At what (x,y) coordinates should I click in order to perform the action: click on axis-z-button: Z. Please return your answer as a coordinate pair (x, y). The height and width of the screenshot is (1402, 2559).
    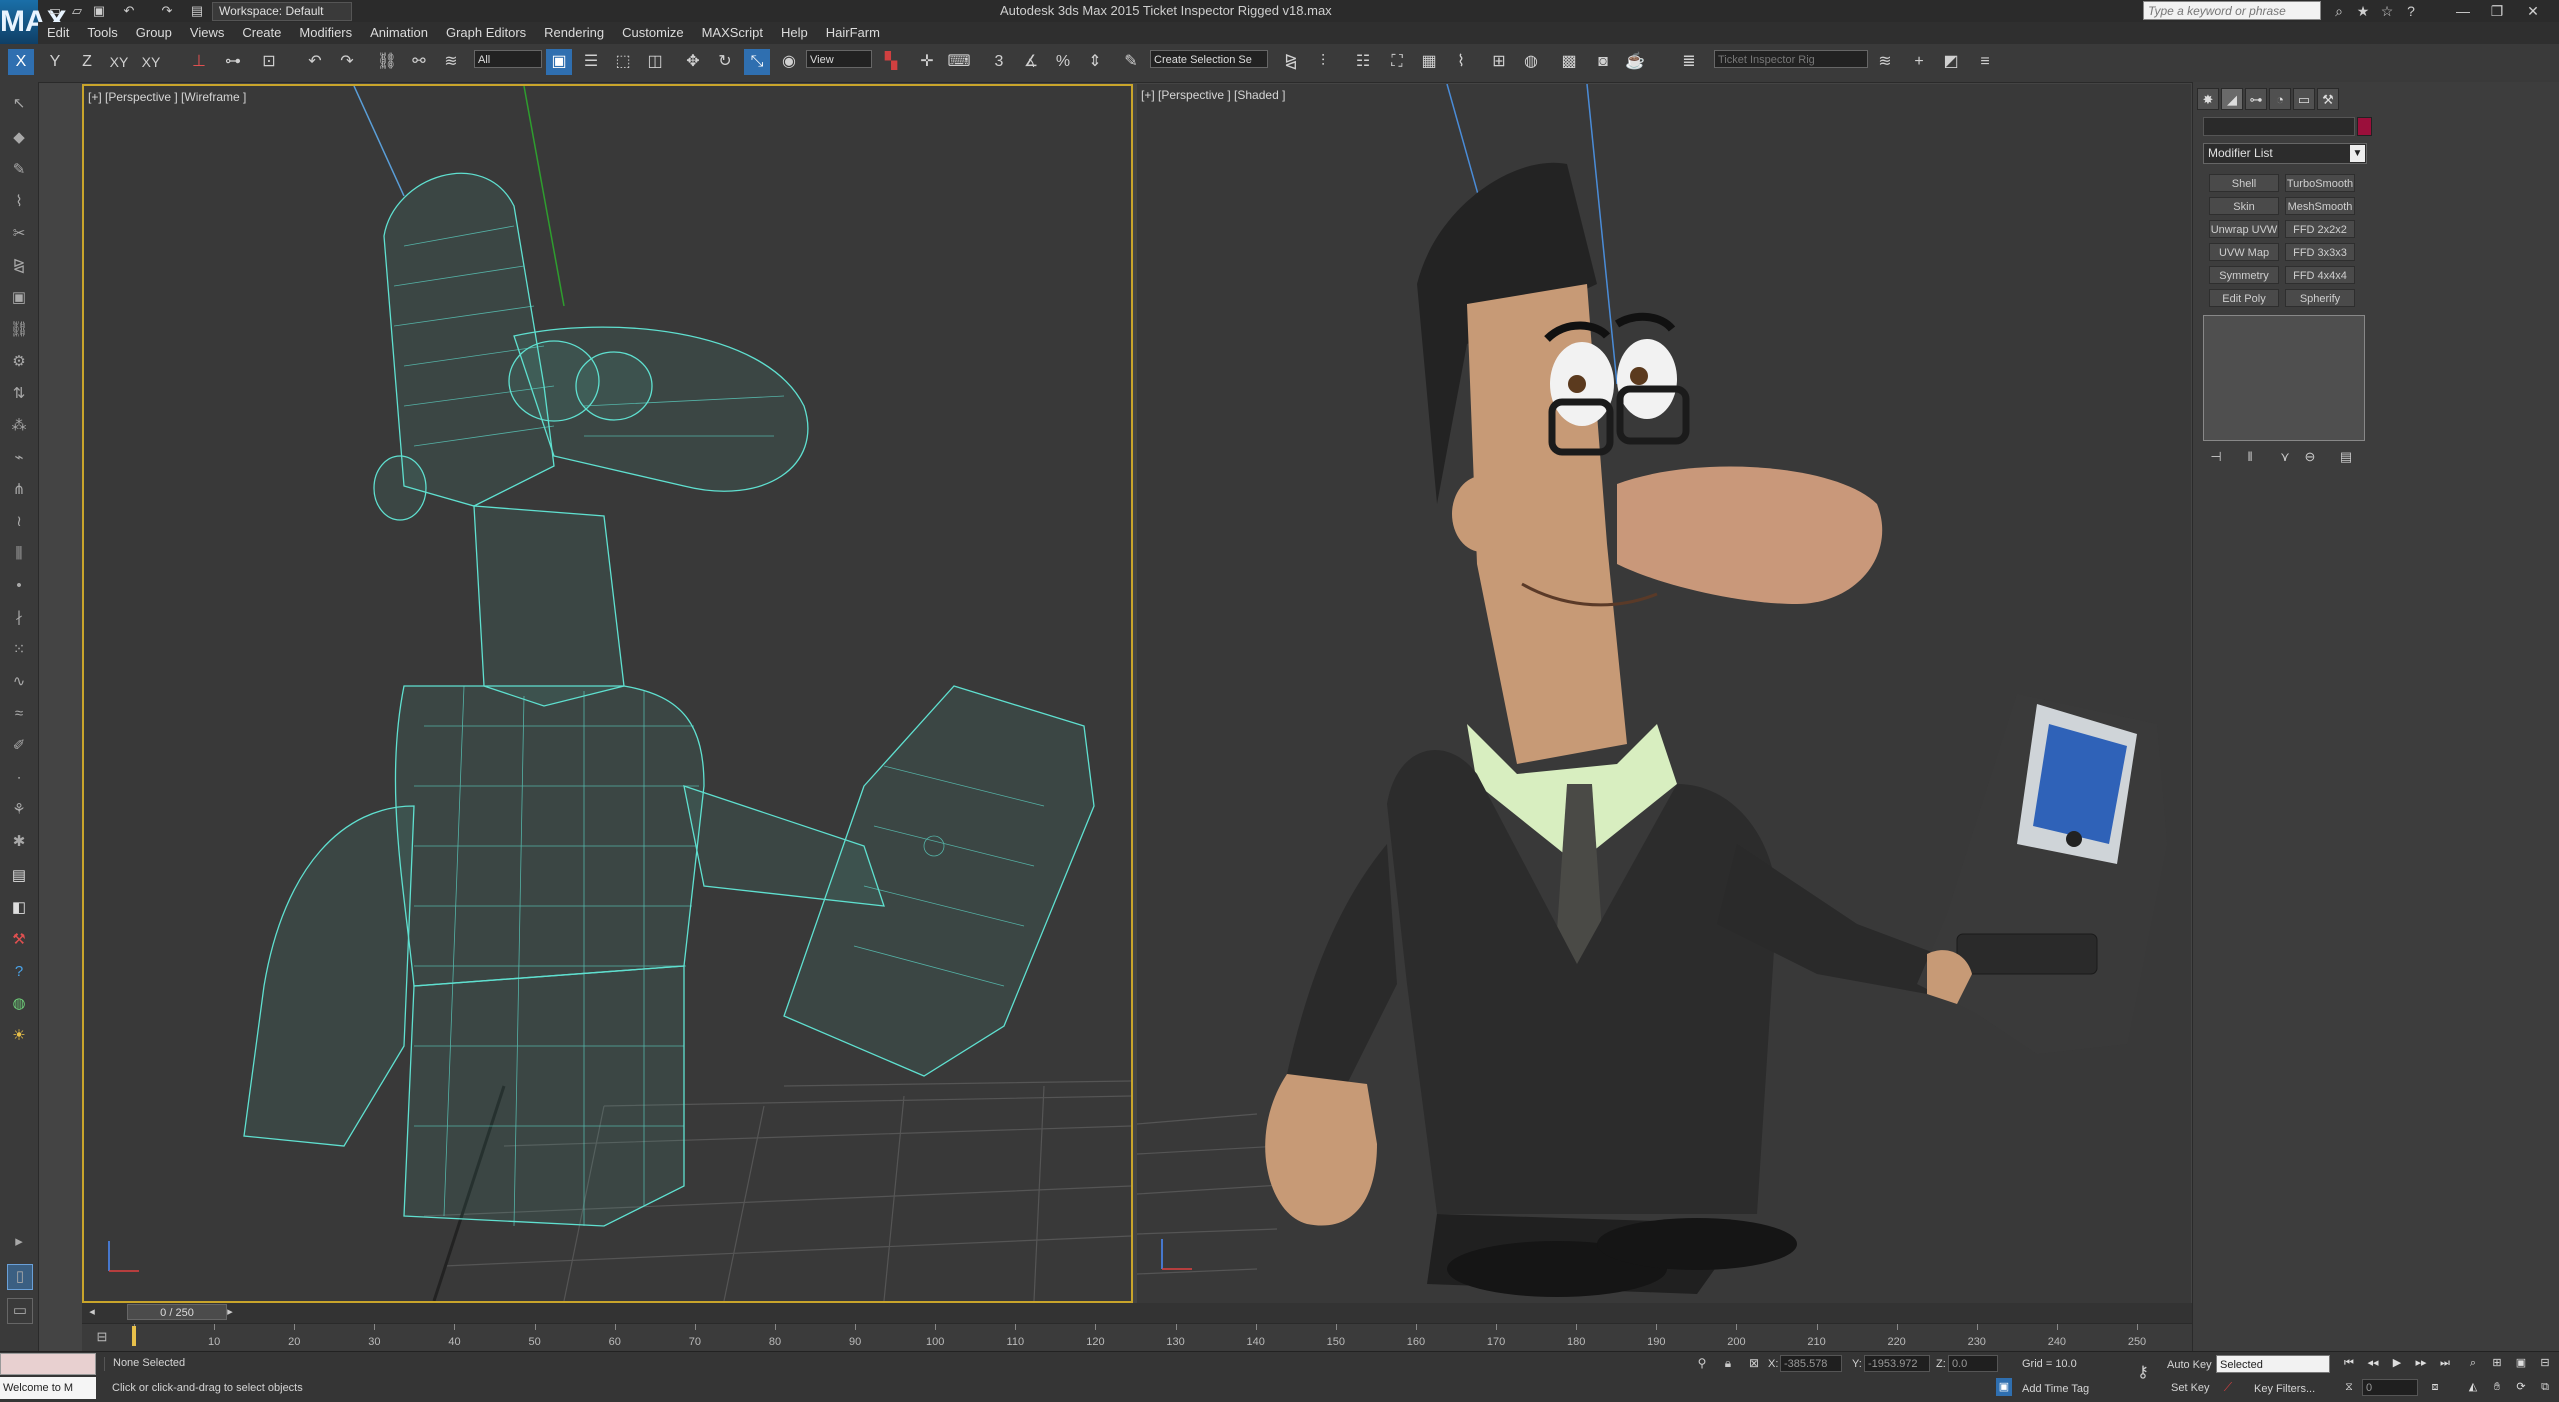
    Looking at the image, I should click on (87, 62).